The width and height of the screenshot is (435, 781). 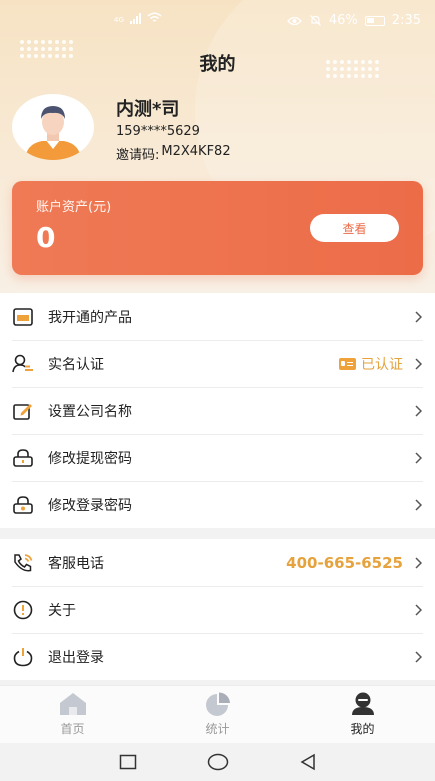 I want to click on avatar, so click(x=53, y=127).